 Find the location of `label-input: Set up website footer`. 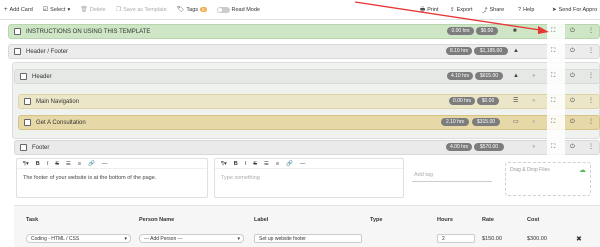

label-input: Set up website footer is located at coordinates (308, 238).